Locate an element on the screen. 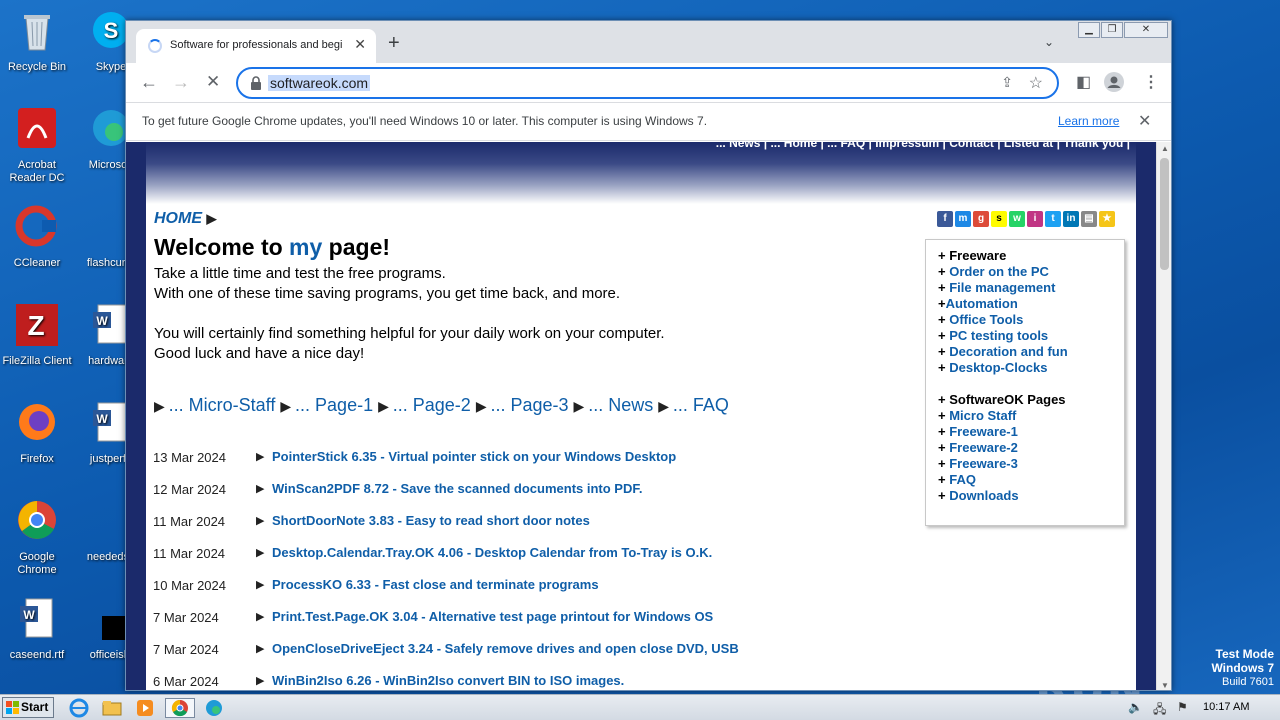 The width and height of the screenshot is (1280, 720). sidebar-item: + PC testing tools is located at coordinates (993, 335).